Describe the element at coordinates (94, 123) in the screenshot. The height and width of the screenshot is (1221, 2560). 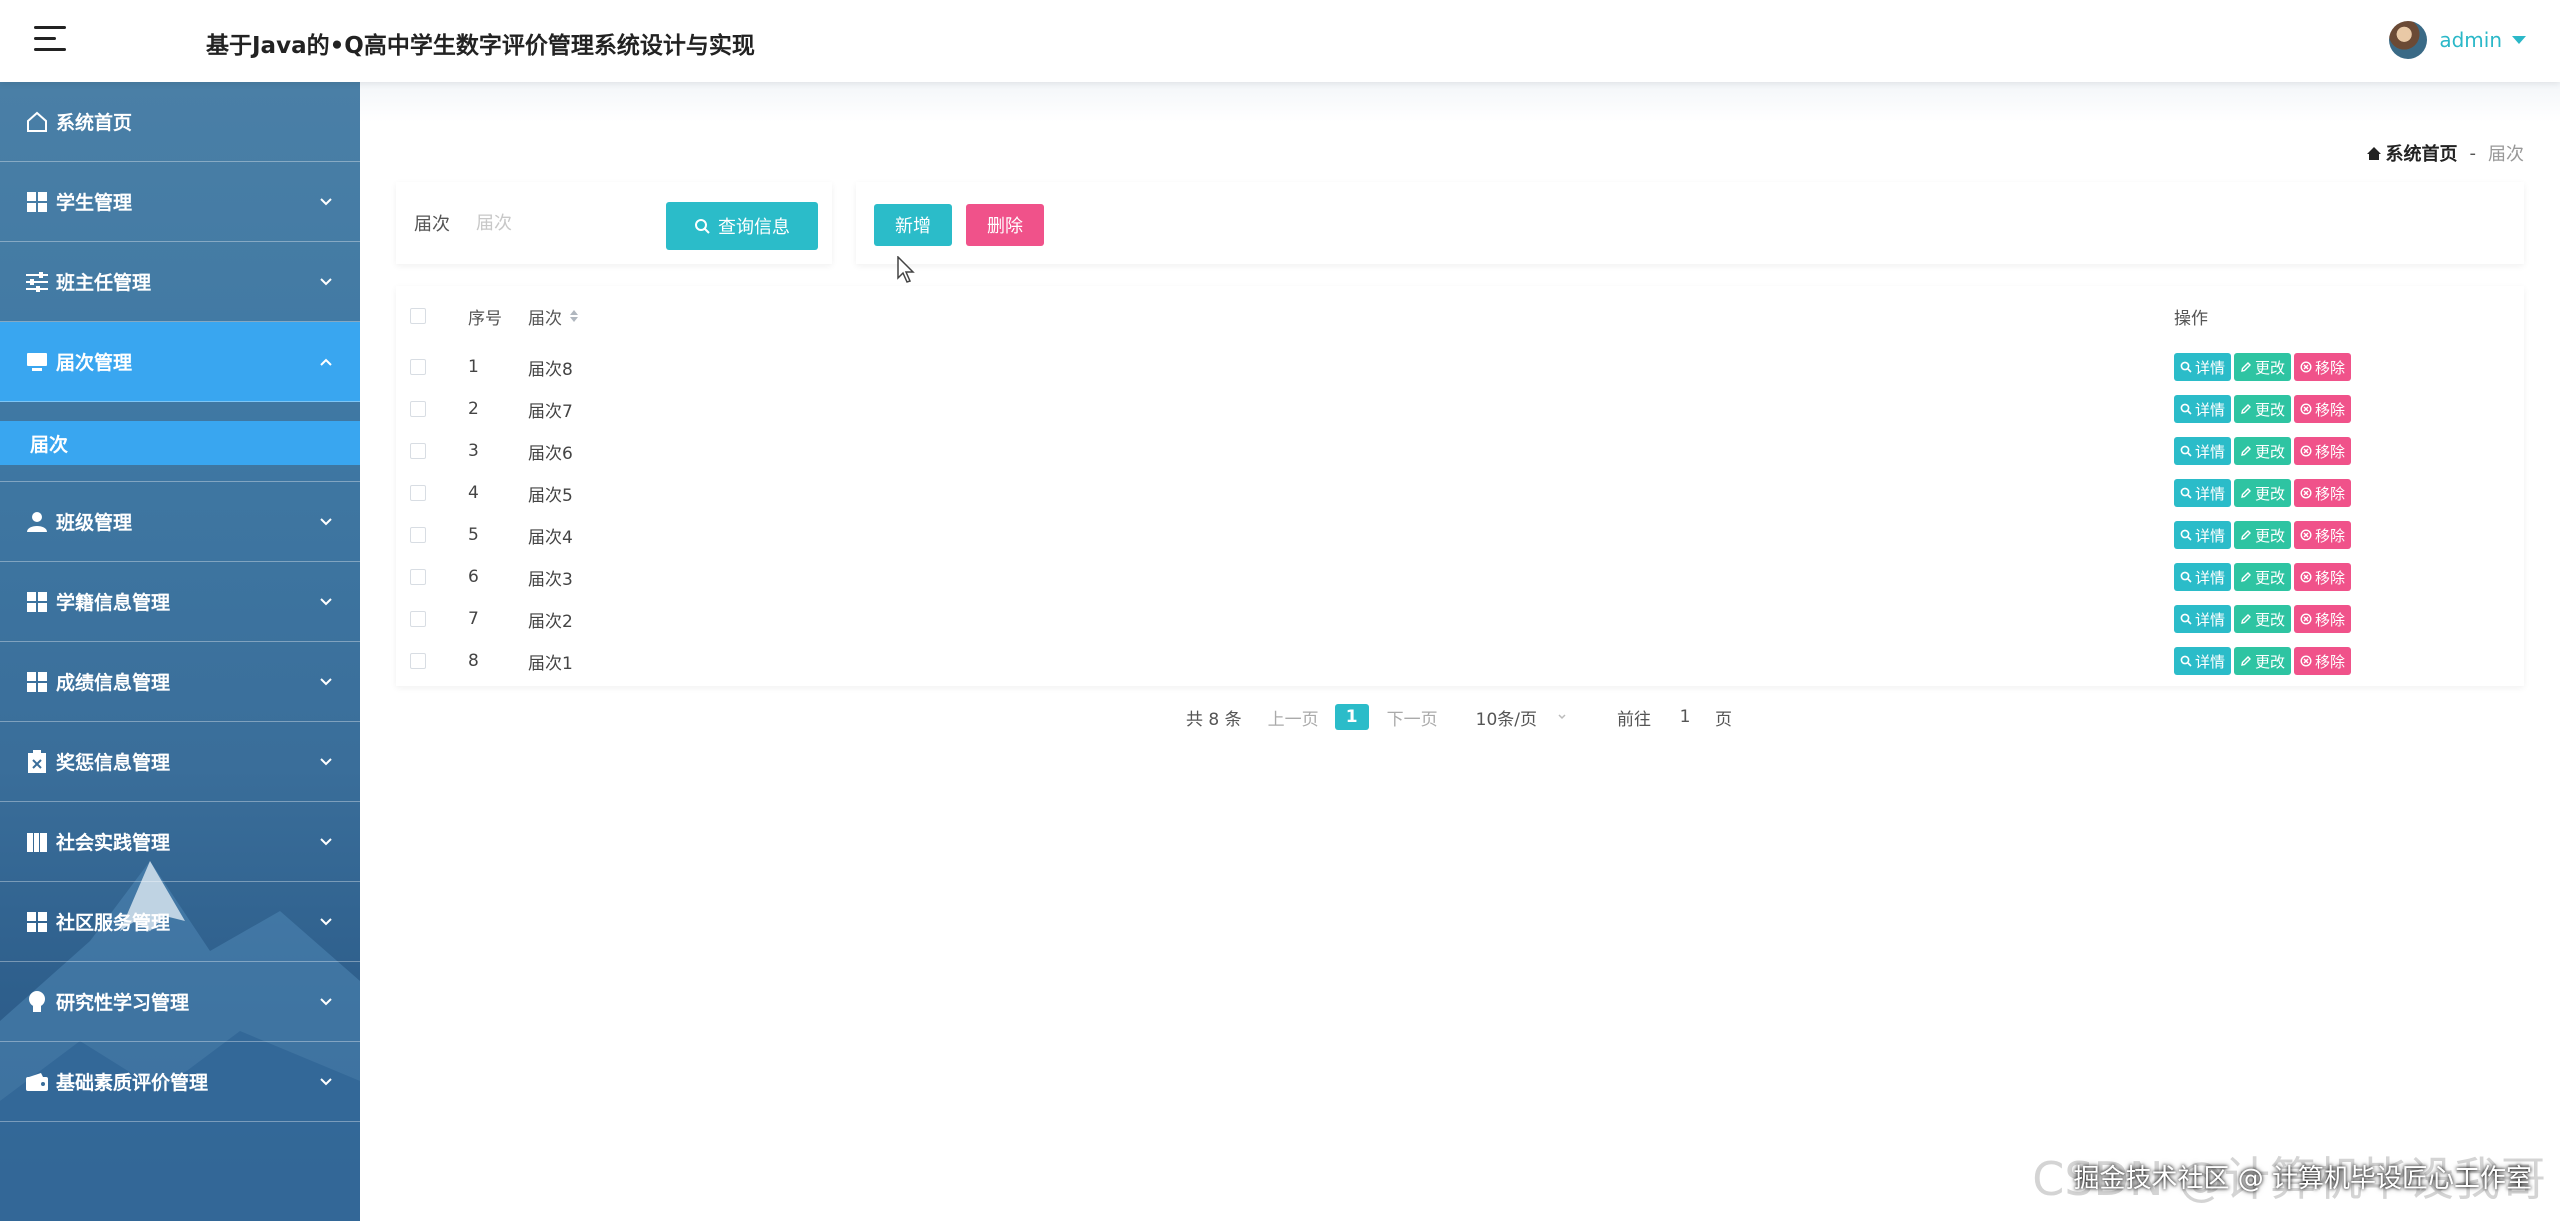
I see `sidebar-item-label: 系统首页` at that location.